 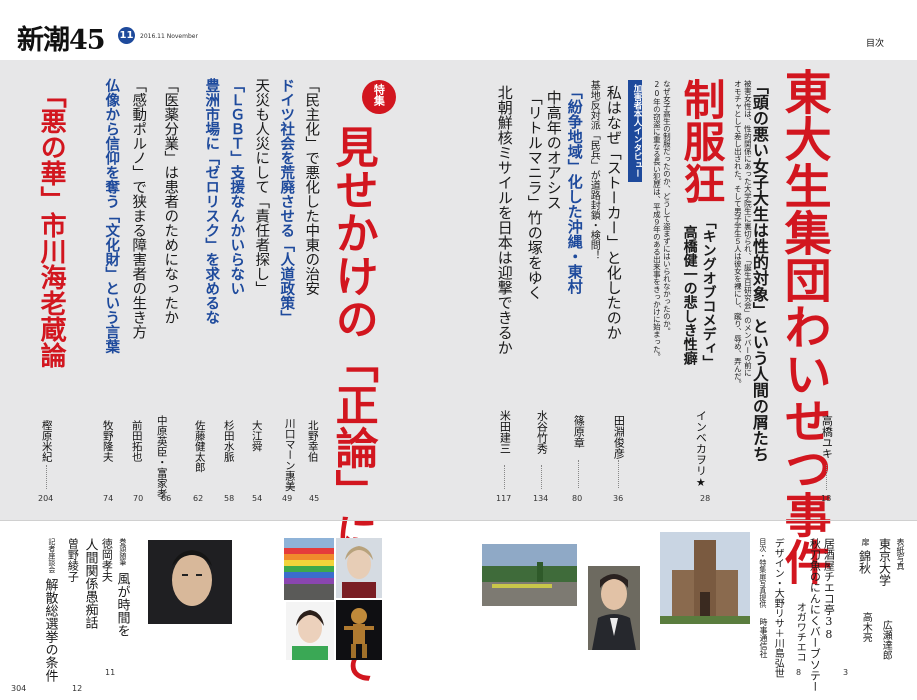 What do you see at coordinates (256, 436) in the screenshot?
I see `feature-item-3-author: 大江舜` at bounding box center [256, 436].